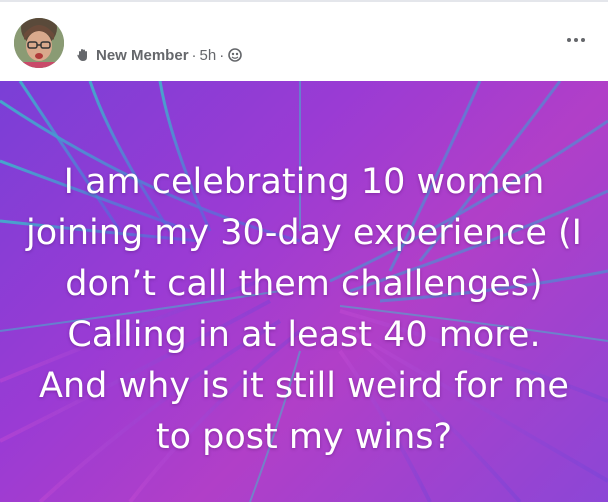 This screenshot has width=608, height=502. I want to click on post-meta: New Member · 5h ·, so click(159, 55).